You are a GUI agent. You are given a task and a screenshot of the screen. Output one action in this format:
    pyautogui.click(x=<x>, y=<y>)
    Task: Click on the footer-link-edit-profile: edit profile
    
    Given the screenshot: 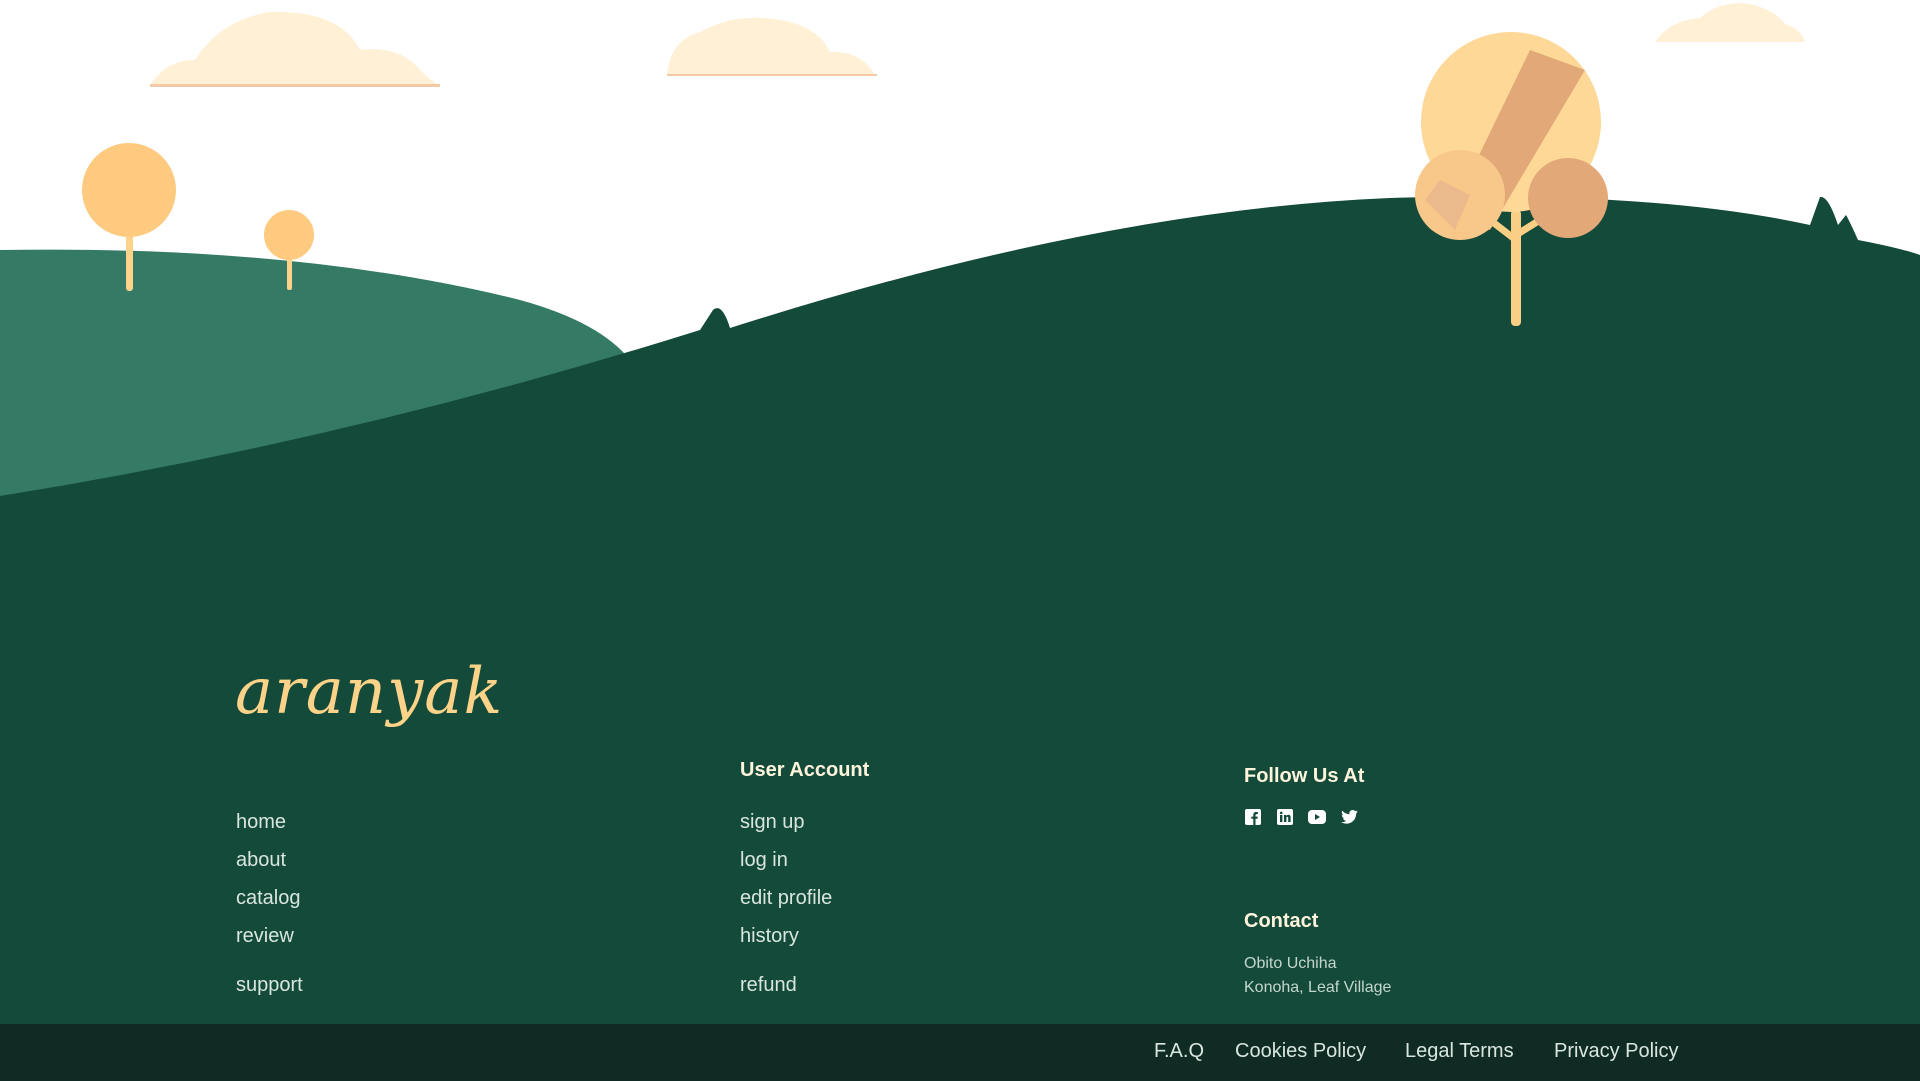 What is the action you would take?
    pyautogui.click(x=786, y=898)
    